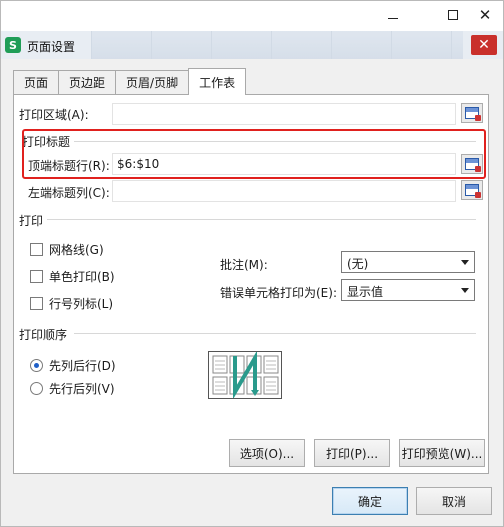 Image resolution: width=504 pixels, height=527 pixels. What do you see at coordinates (82, 366) in the screenshot?
I see `down-then-over-label: 先列后行(D)` at bounding box center [82, 366].